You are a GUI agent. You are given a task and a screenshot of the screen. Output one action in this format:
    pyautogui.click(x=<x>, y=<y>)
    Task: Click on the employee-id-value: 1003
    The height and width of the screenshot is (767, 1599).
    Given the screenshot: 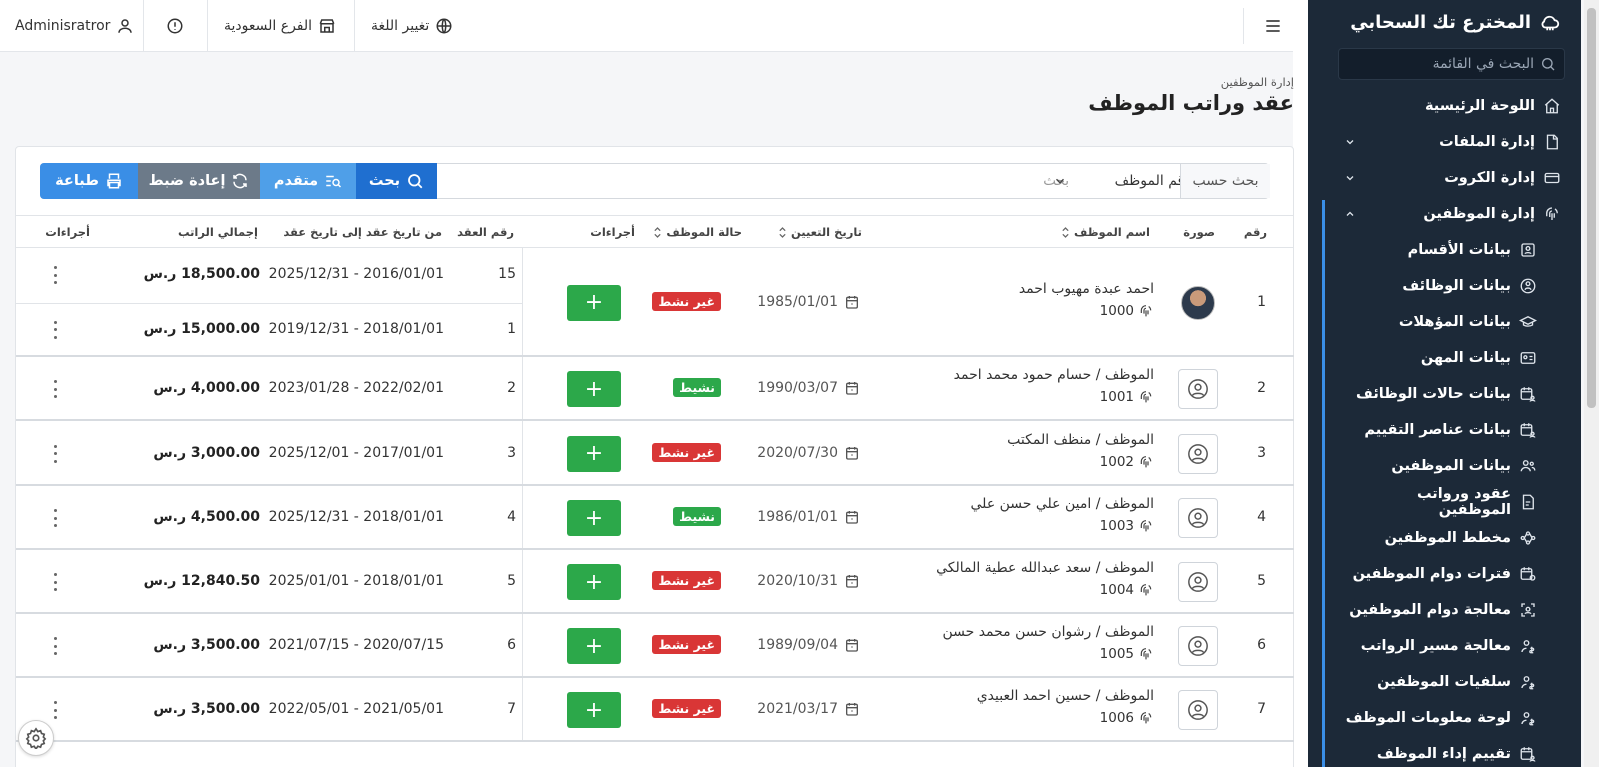 What is the action you would take?
    pyautogui.click(x=1116, y=526)
    